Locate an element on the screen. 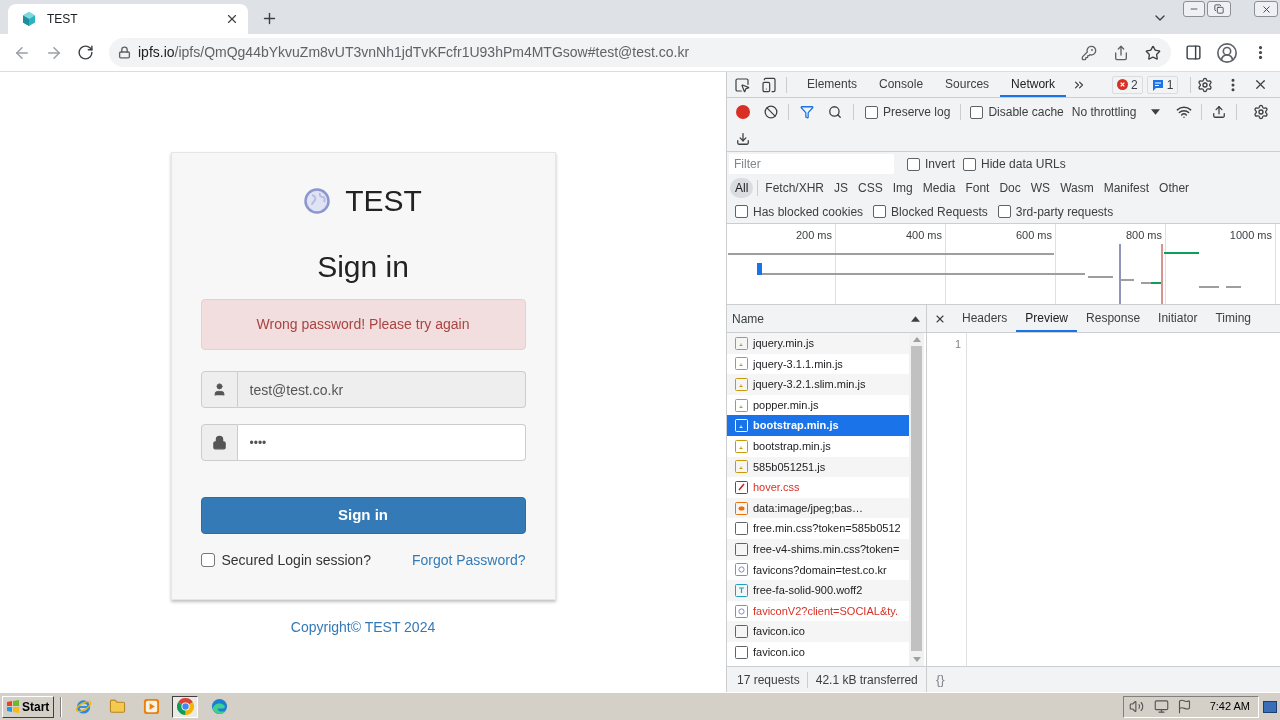 This screenshot has width=1280, height=720. scrollbar-thumb is located at coordinates (916, 498).